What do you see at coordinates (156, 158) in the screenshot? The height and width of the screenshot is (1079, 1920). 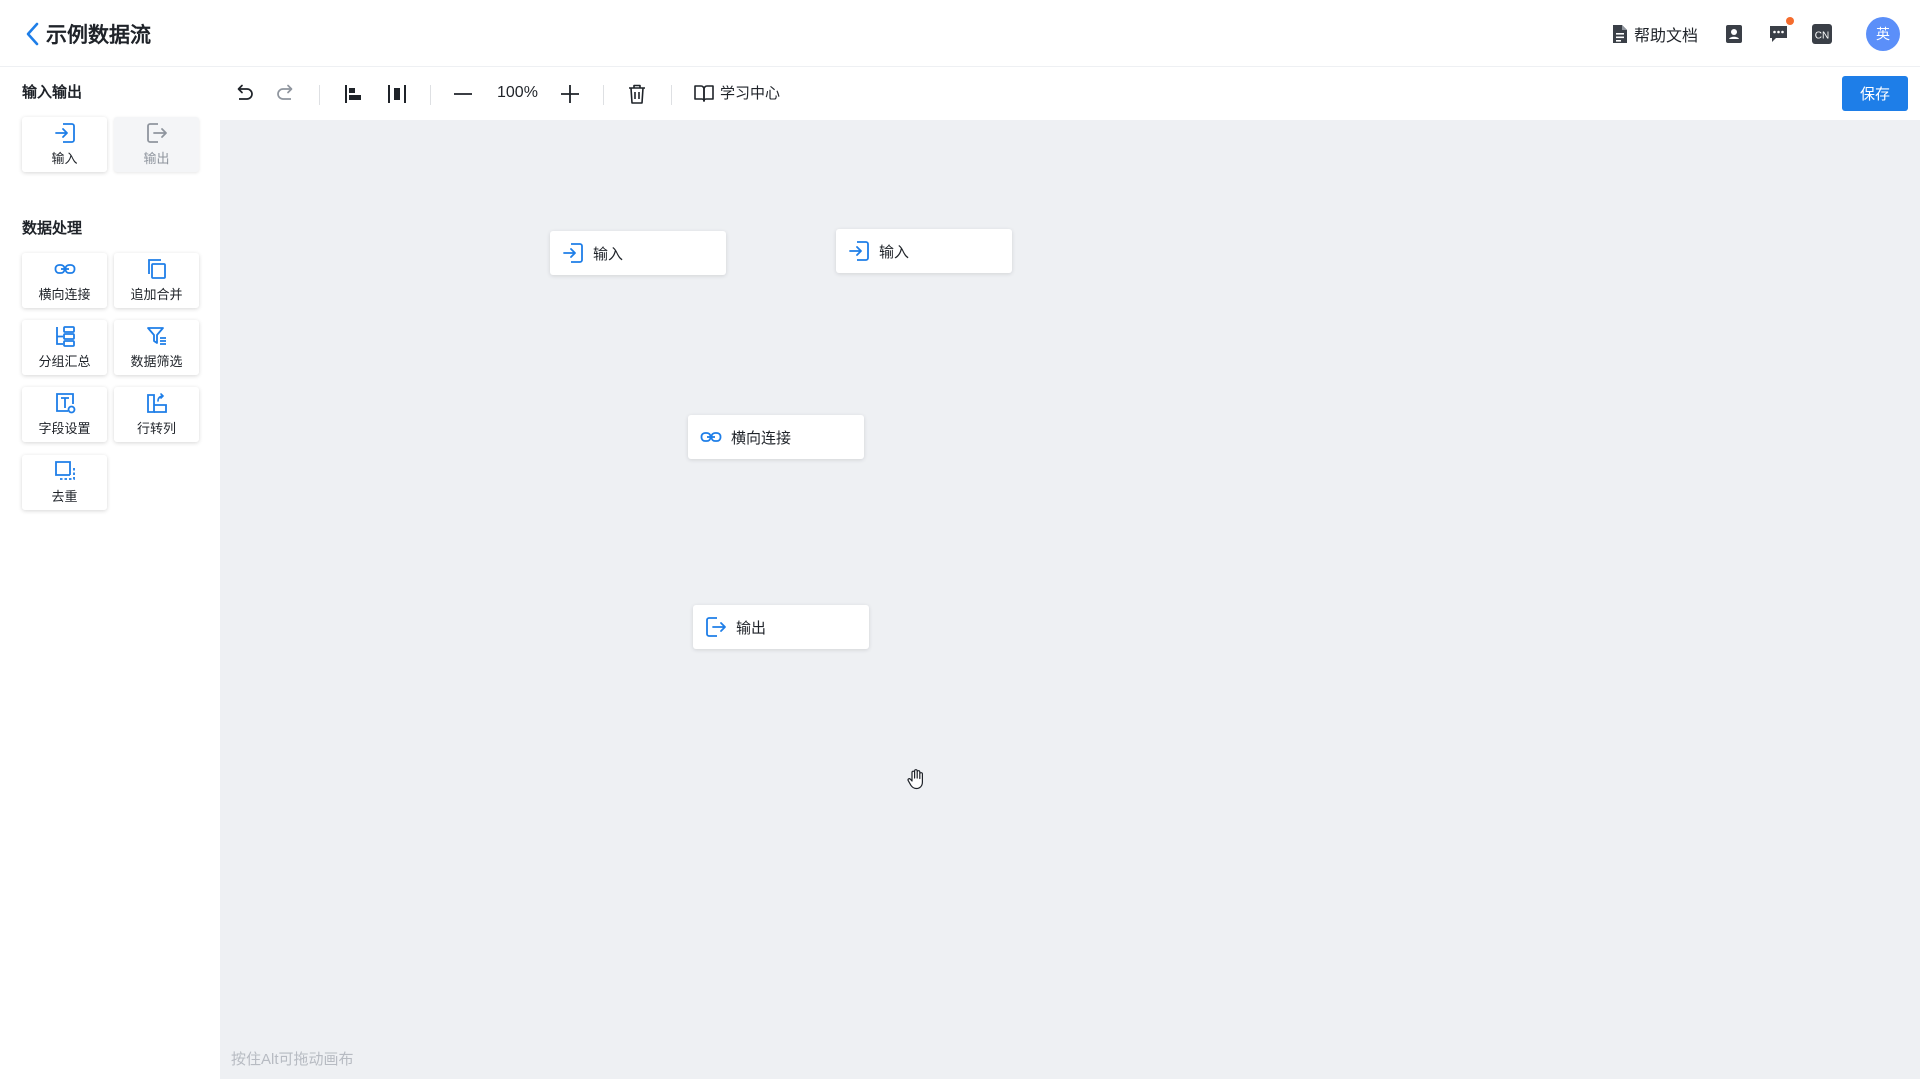 I see `palette-tool-label: 输出` at bounding box center [156, 158].